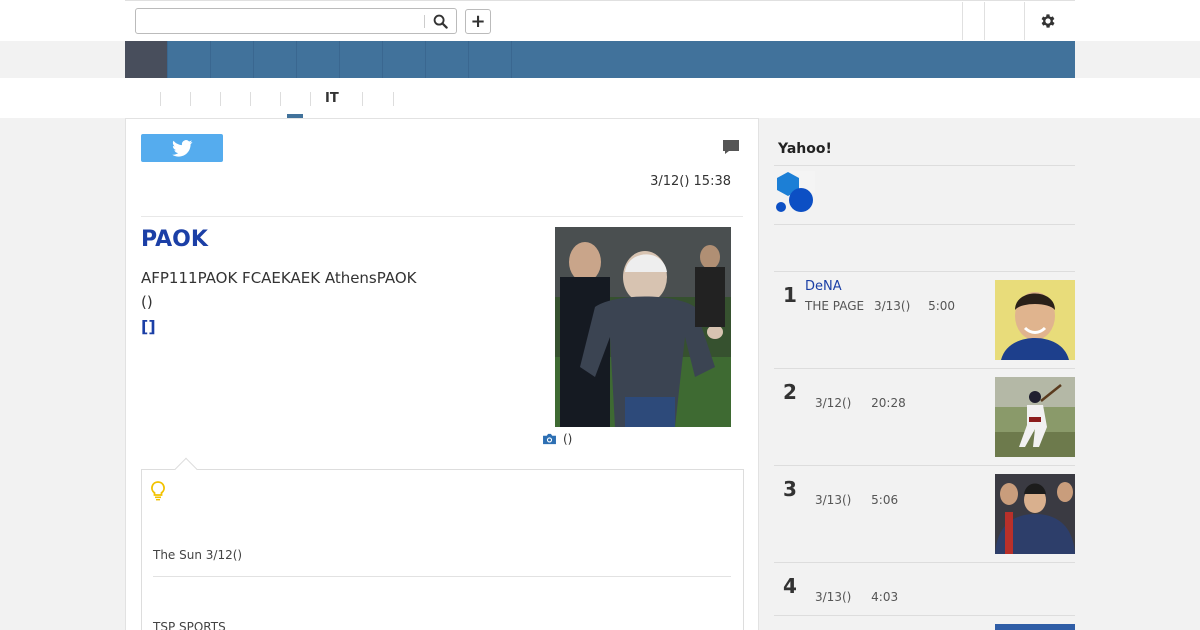 This screenshot has width=1200, height=630. Describe the element at coordinates (186, 469) in the screenshot. I see `tip-arrow` at that location.